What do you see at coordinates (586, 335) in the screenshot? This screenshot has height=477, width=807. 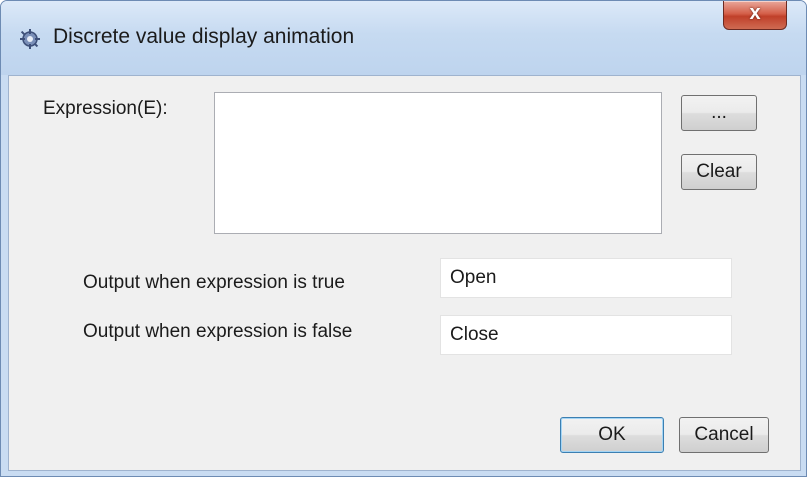 I see `false-output-field: Close` at bounding box center [586, 335].